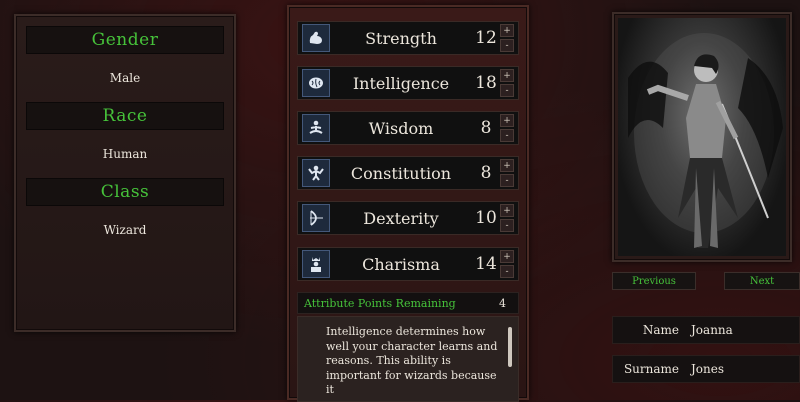 The image size is (800, 402). Describe the element at coordinates (380, 303) in the screenshot. I see `attribute-points-label: Attribute Points Remaining` at that location.